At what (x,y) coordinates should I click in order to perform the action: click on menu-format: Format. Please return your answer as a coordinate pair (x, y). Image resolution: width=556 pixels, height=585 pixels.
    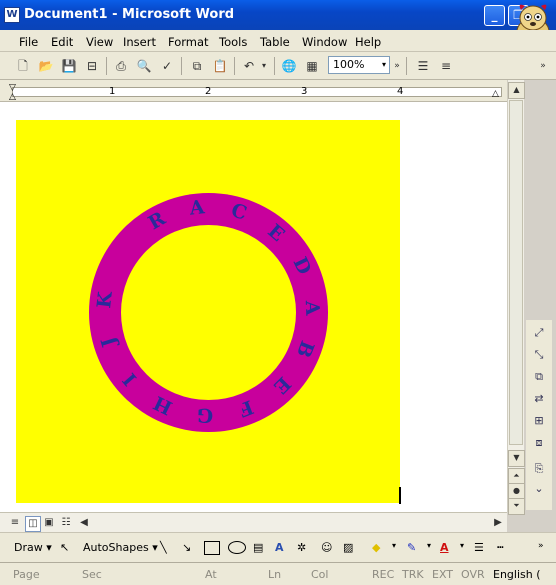
    Looking at the image, I should click on (188, 42).